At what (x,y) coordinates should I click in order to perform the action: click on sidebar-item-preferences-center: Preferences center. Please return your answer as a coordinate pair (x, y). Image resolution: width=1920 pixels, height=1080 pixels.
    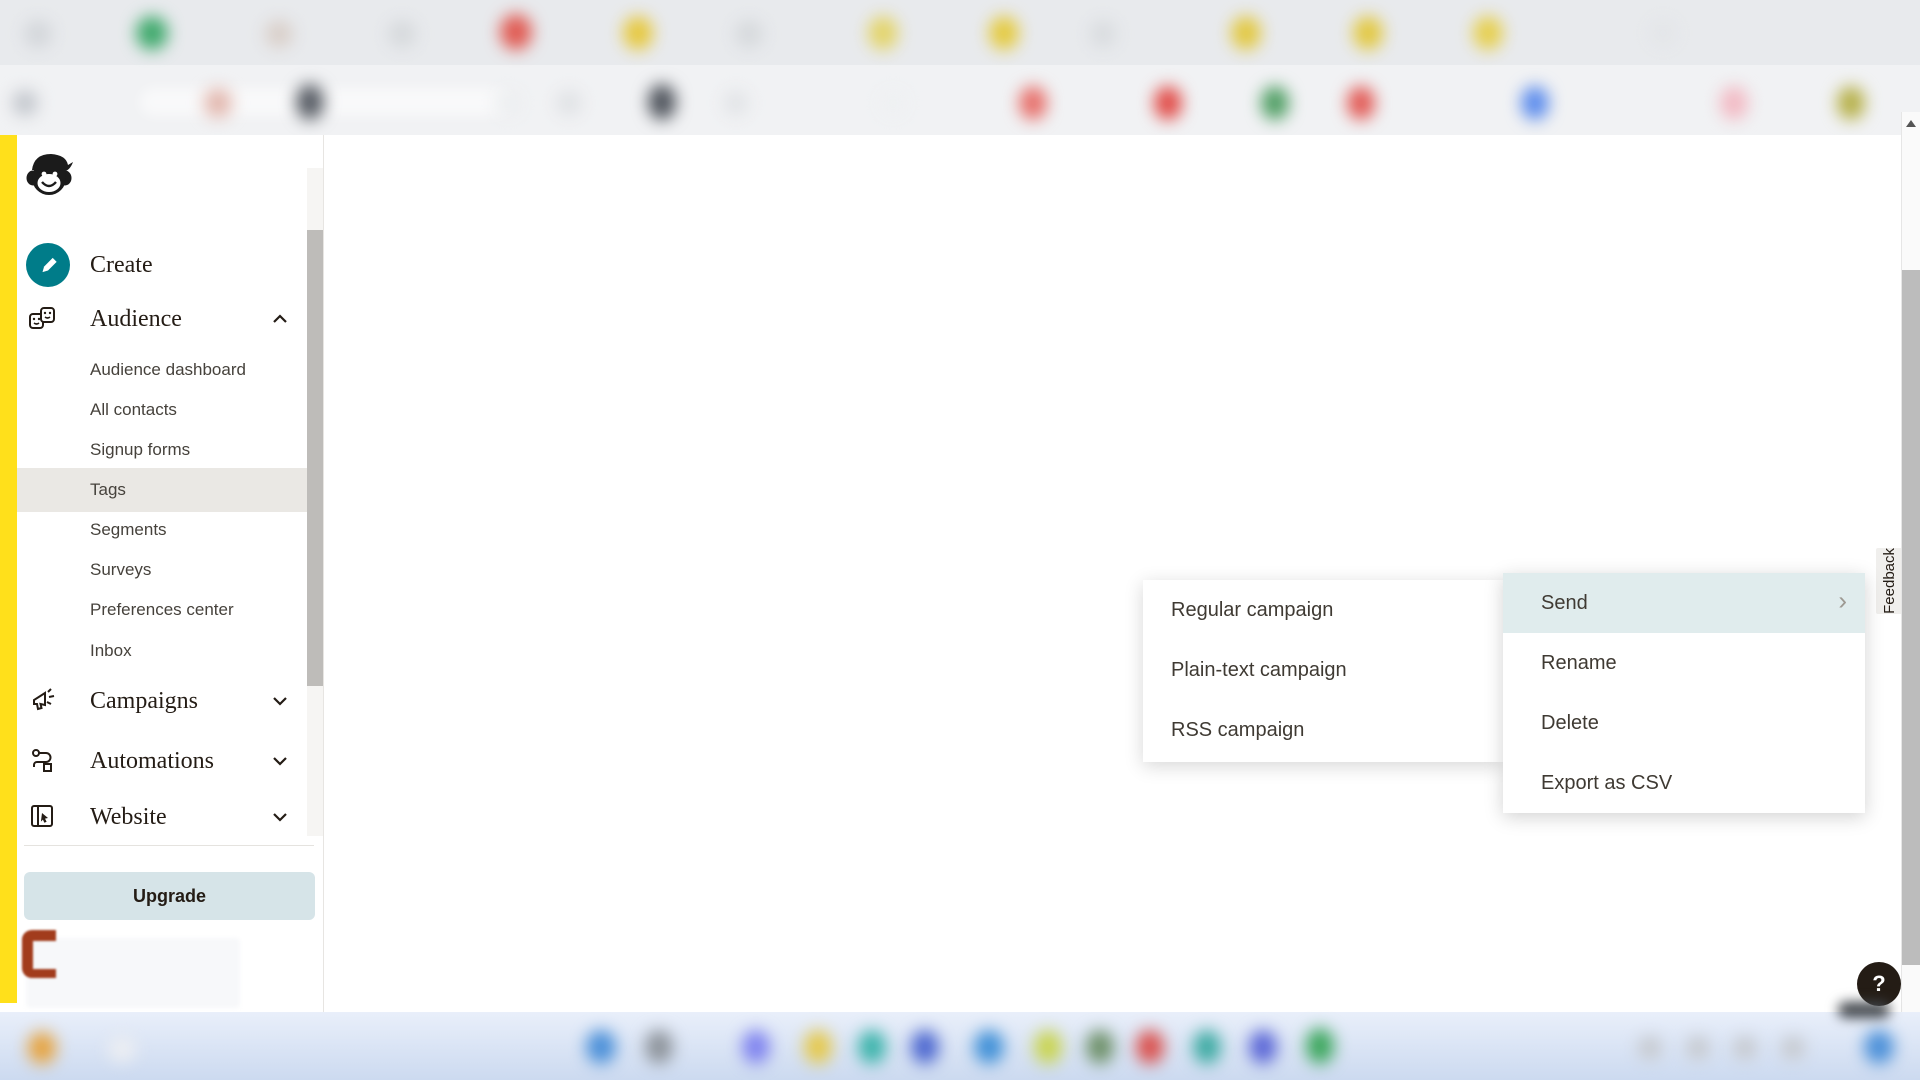
    Looking at the image, I should click on (162, 610).